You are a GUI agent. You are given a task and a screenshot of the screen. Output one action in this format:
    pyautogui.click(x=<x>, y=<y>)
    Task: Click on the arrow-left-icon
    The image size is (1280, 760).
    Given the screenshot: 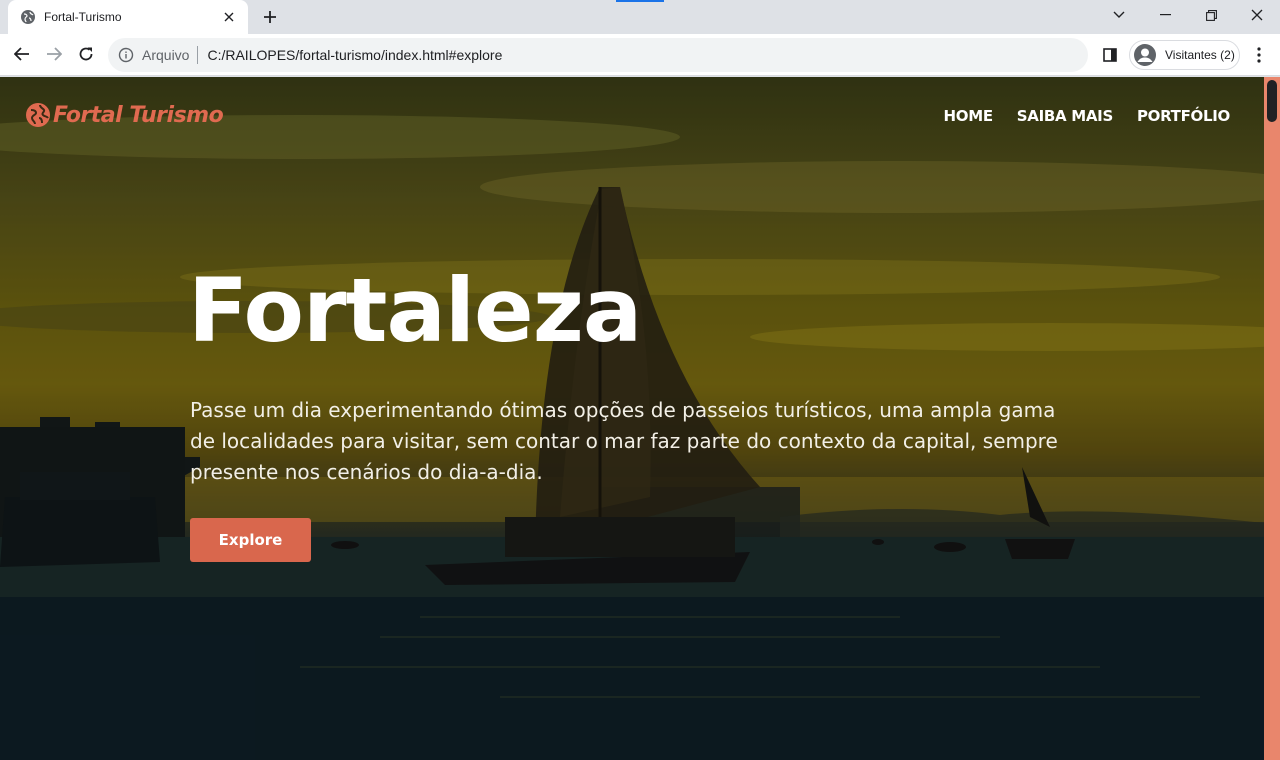 What is the action you would take?
    pyautogui.click(x=21, y=54)
    